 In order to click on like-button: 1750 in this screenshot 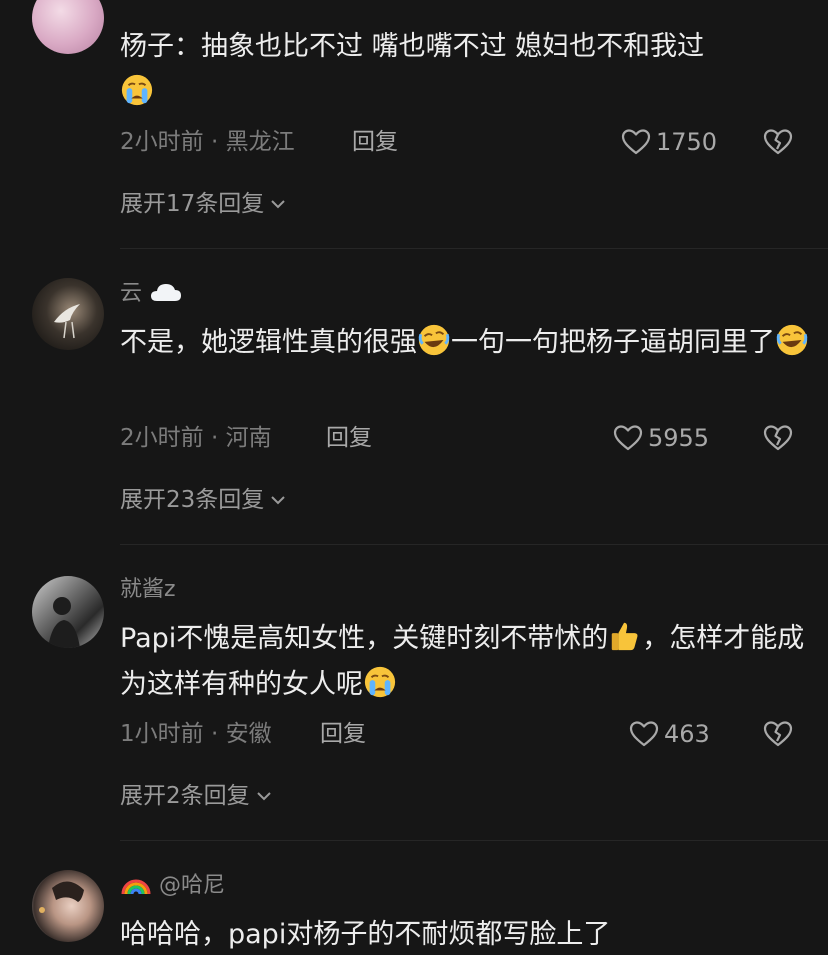, I will do `click(668, 142)`.